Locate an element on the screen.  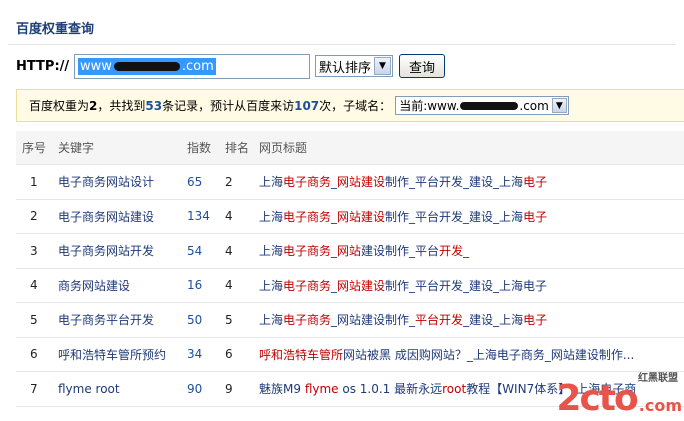
summary-text-4: 次，子域名： is located at coordinates (355, 106).